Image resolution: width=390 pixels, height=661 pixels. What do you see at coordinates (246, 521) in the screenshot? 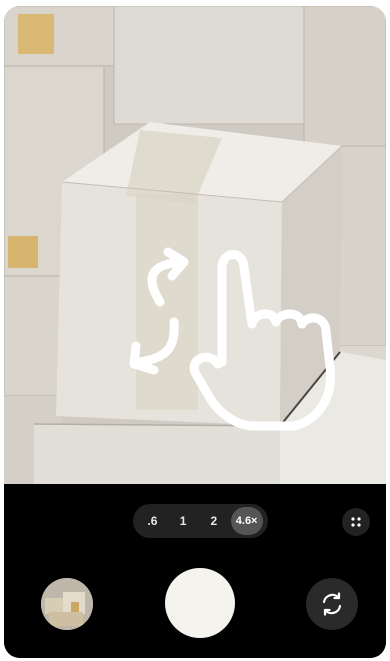
I see `zoom-option-4-6: 4.6×` at bounding box center [246, 521].